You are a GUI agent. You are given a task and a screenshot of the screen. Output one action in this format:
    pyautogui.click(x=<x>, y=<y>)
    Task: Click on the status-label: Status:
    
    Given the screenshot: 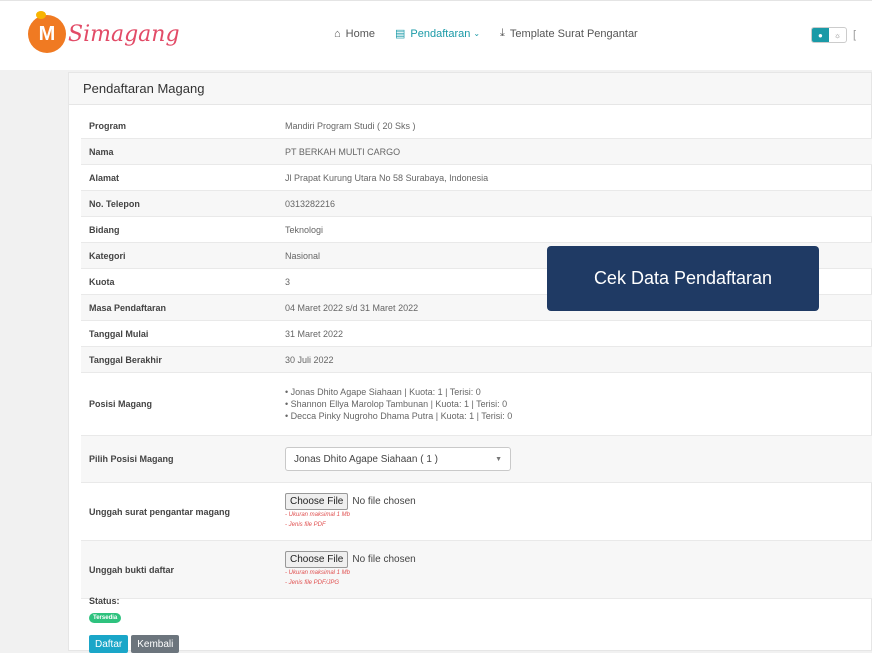 What is the action you would take?
    pyautogui.click(x=104, y=601)
    